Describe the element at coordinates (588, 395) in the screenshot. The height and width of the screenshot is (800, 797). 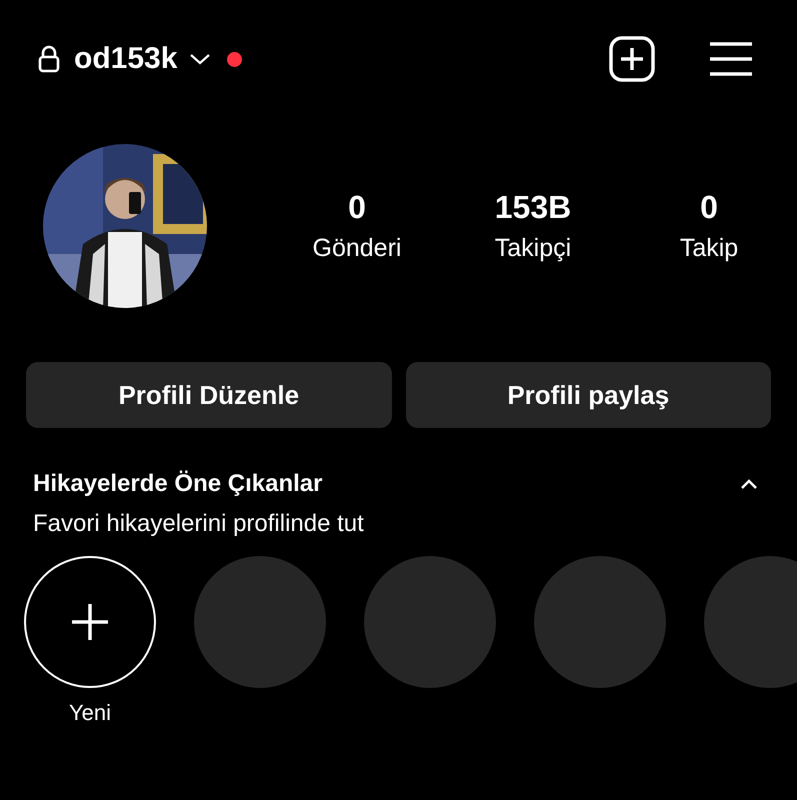
I see `profile-button: Profili paylaş` at that location.